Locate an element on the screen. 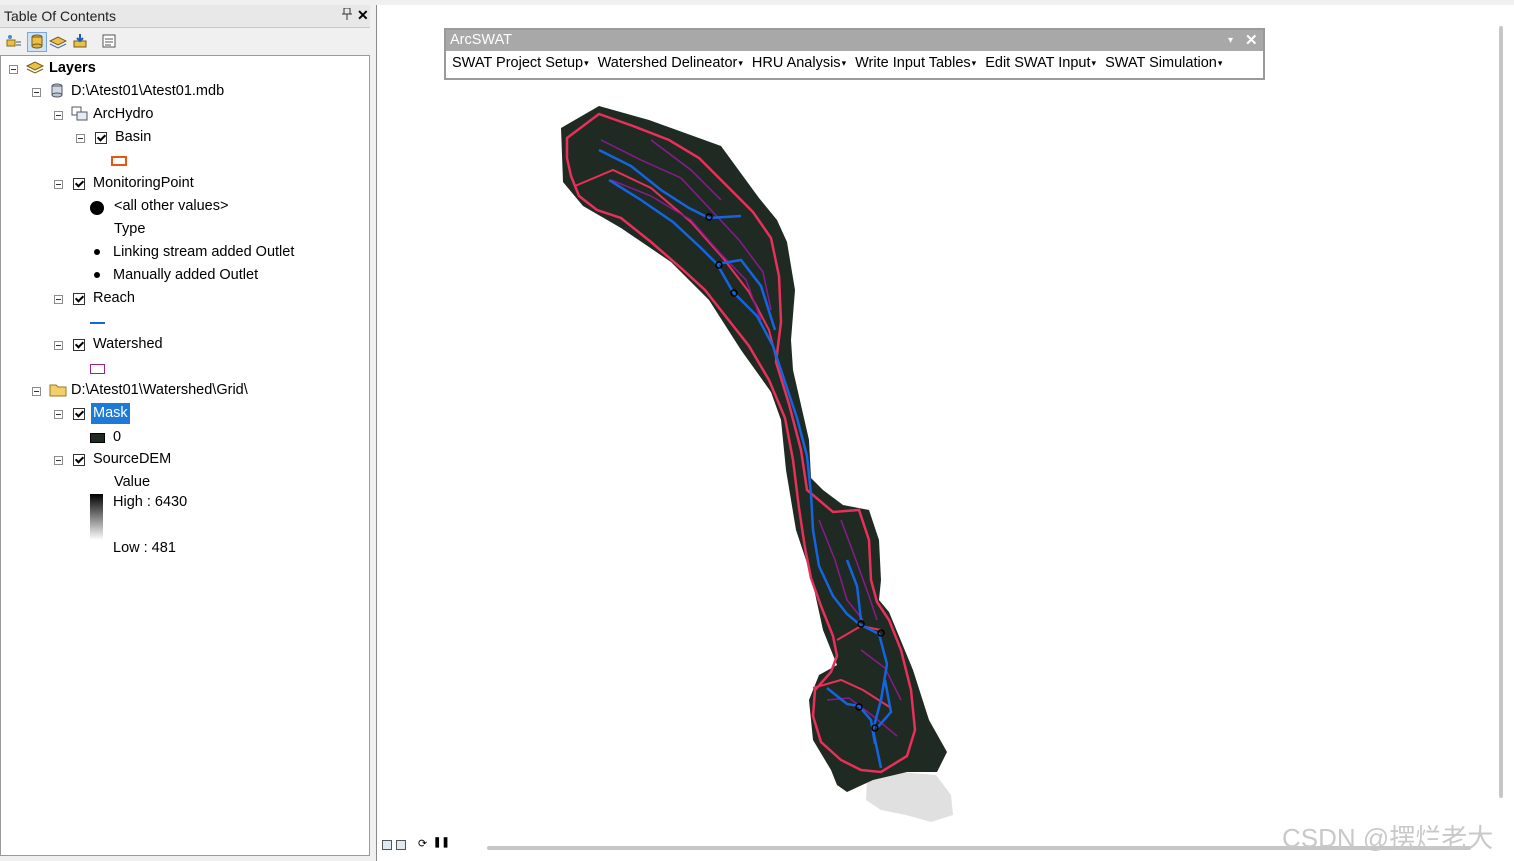  reach-label: Reach is located at coordinates (114, 298).